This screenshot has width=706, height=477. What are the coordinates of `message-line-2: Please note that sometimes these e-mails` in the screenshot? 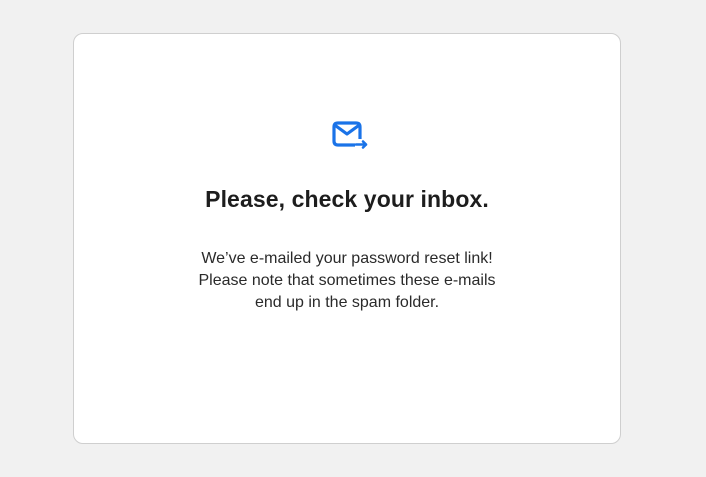 It's located at (347, 280).